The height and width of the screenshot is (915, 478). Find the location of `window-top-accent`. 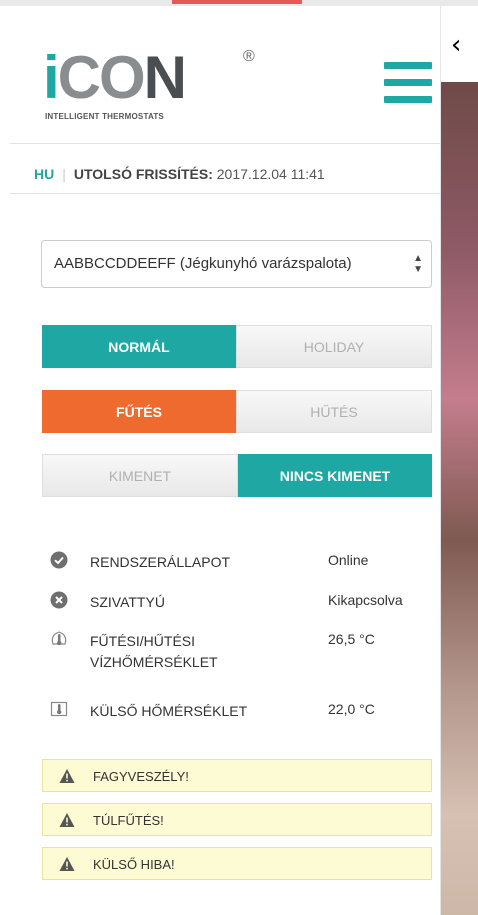

window-top-accent is located at coordinates (237, 2).